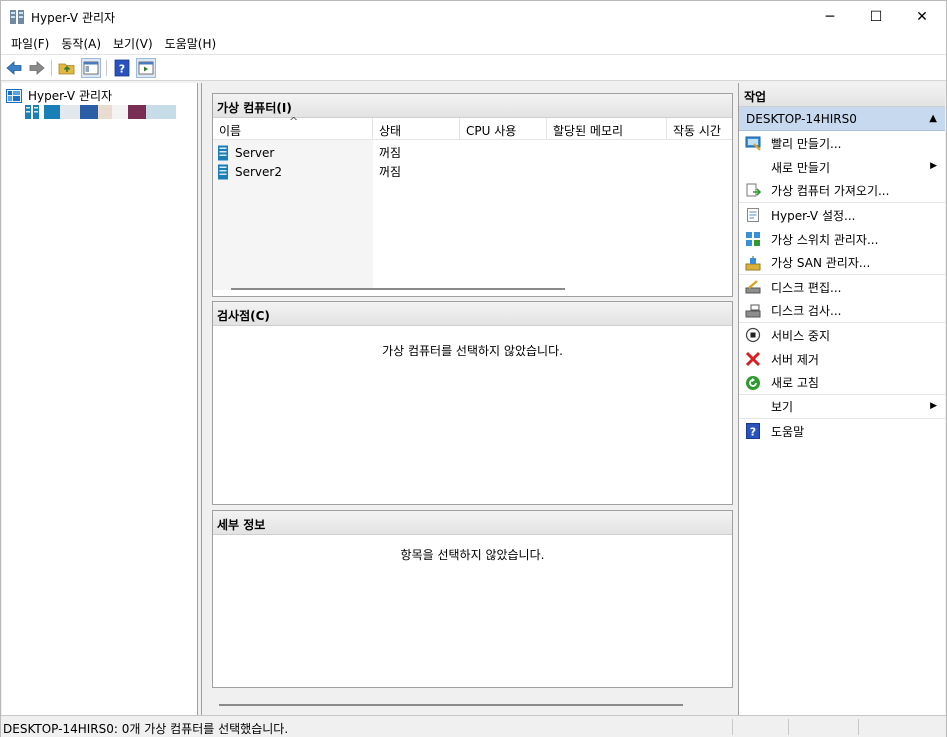 Image resolution: width=947 pixels, height=737 pixels. Describe the element at coordinates (795, 383) in the screenshot. I see `action-item-label: 새로 고침` at that location.